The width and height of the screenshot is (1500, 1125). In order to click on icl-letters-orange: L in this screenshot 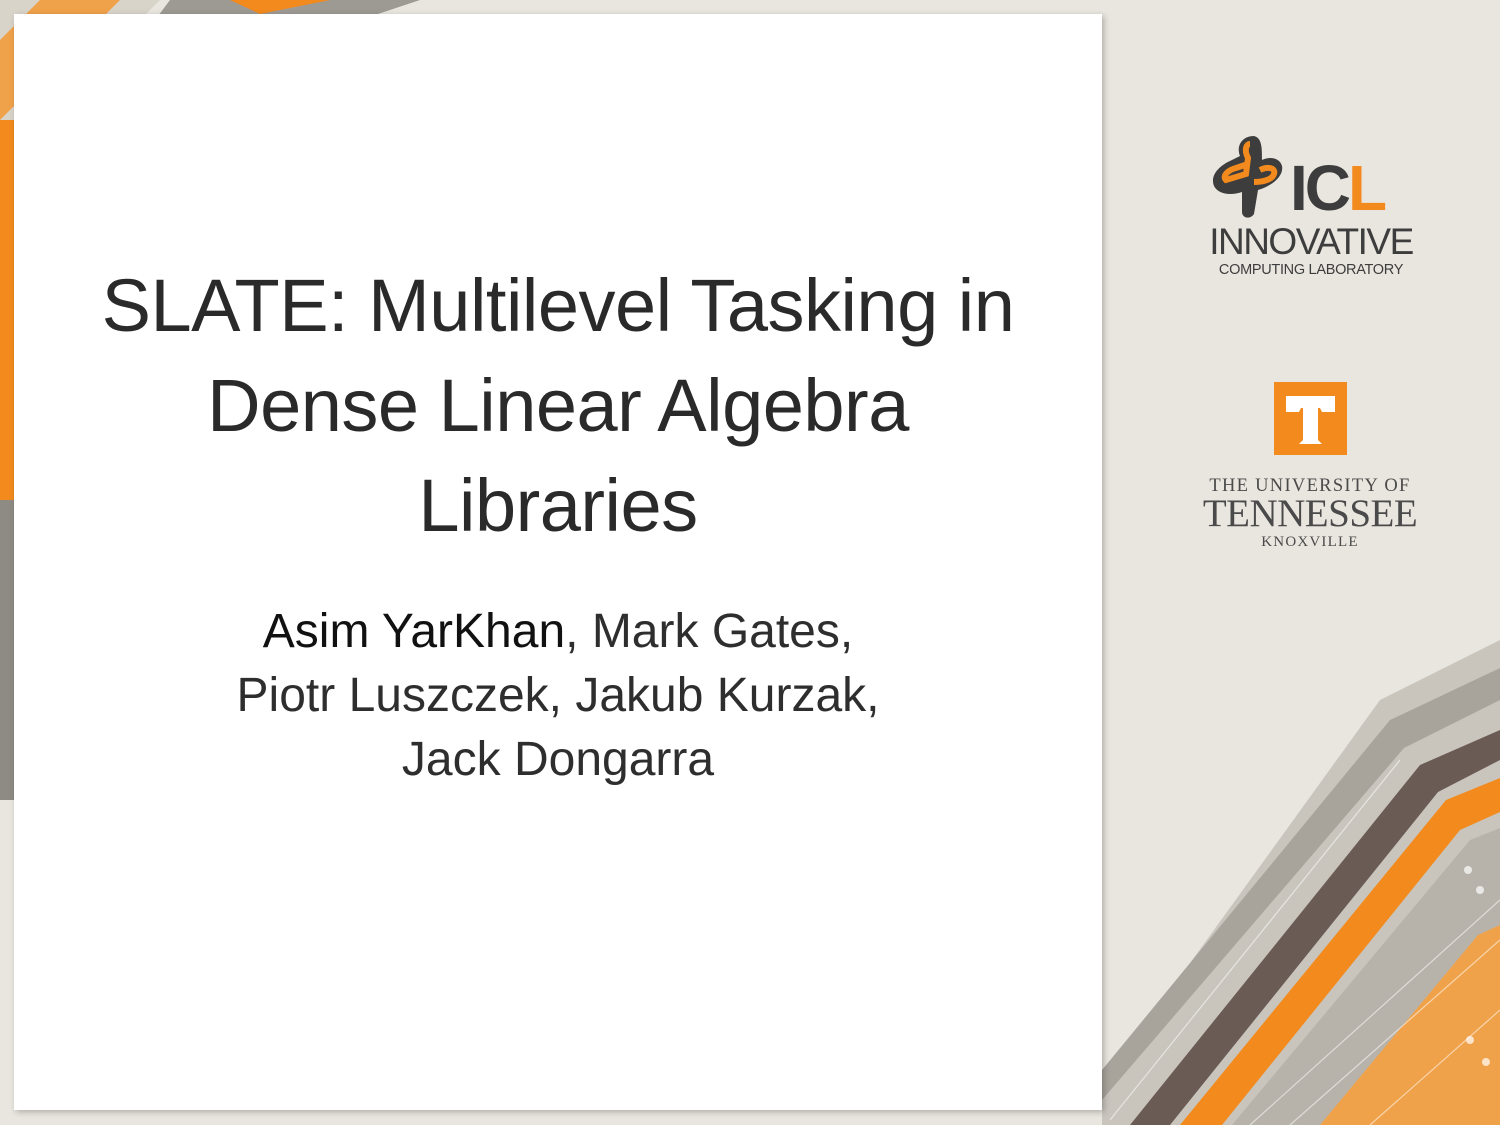, I will do `click(1367, 188)`.